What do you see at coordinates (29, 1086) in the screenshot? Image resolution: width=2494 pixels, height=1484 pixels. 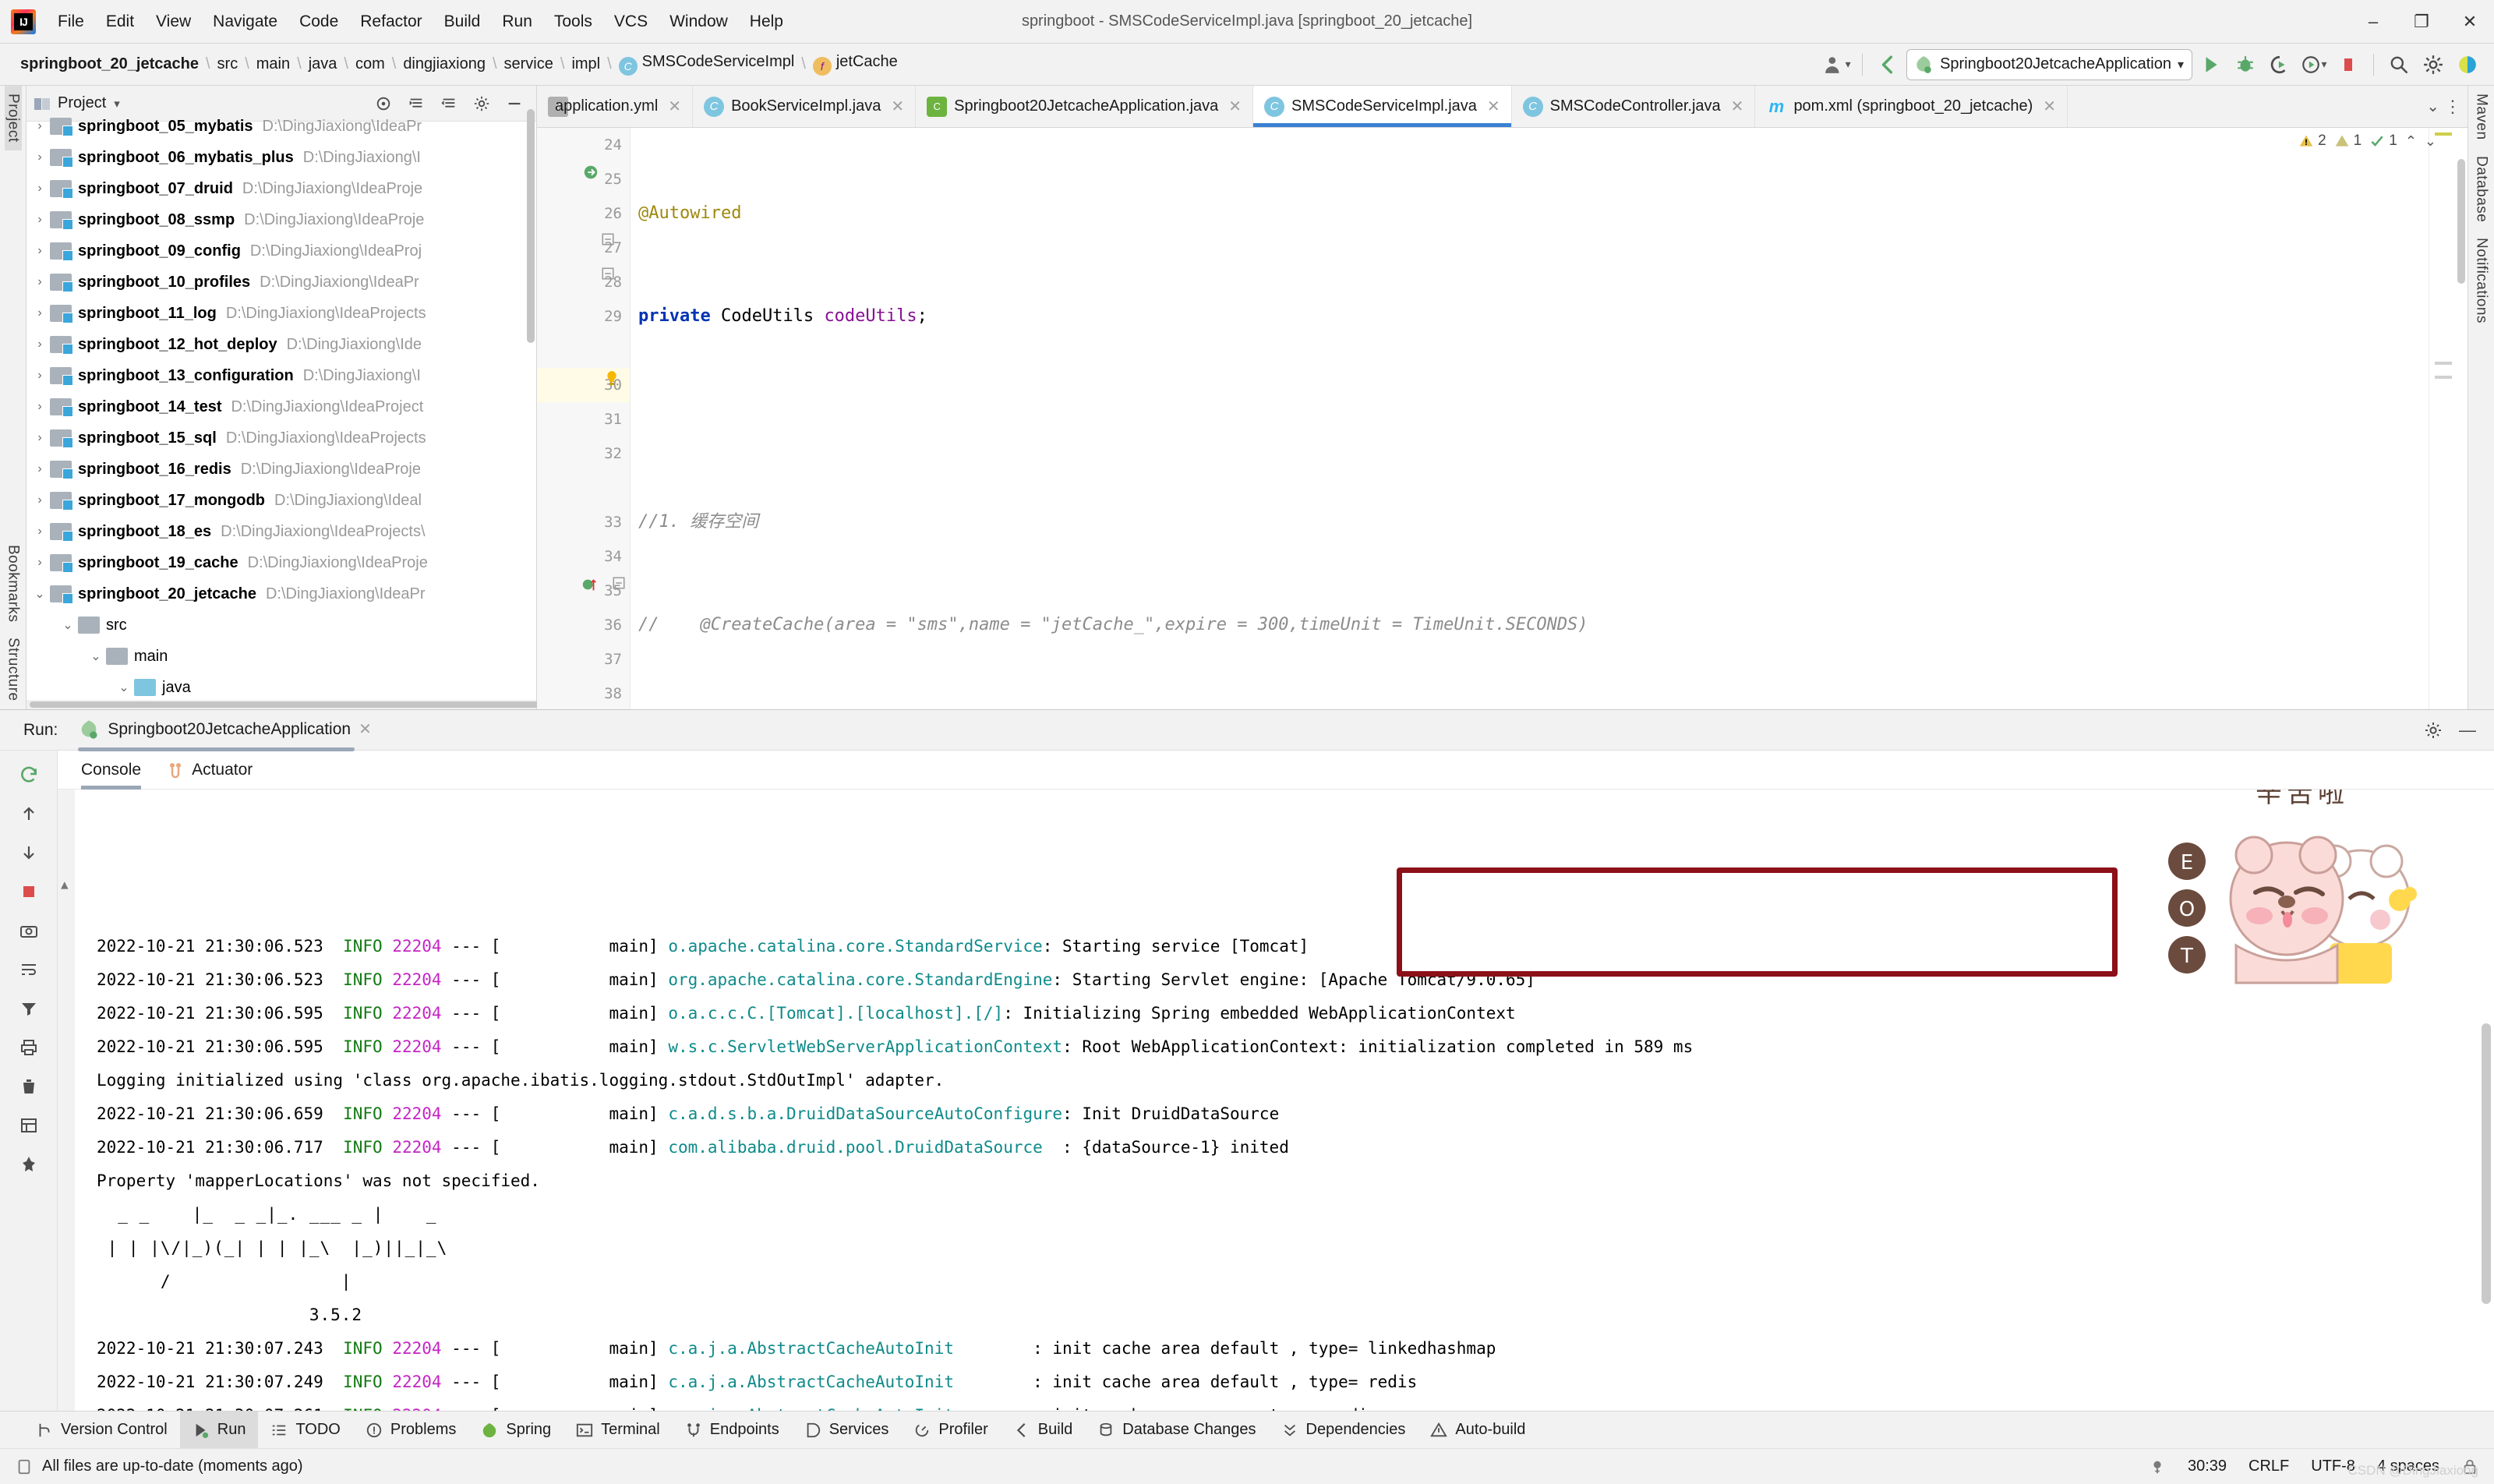 I see `trash-icon` at bounding box center [29, 1086].